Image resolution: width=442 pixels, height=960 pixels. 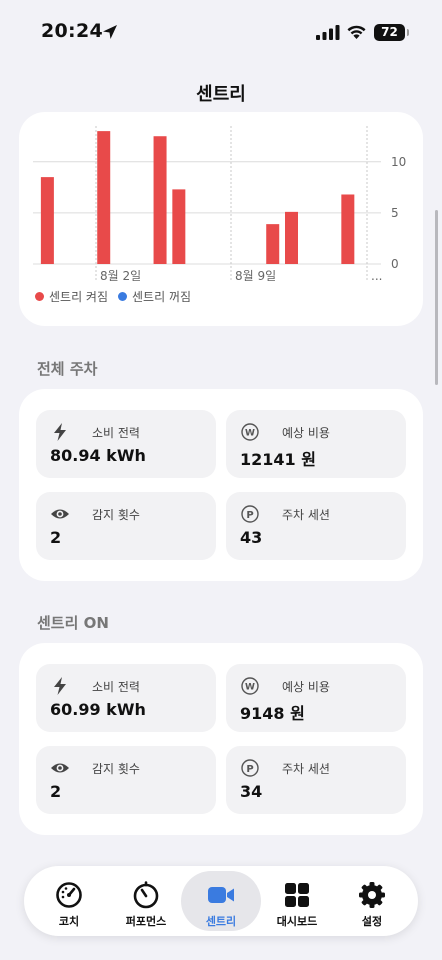 I want to click on status-time: 20:24, so click(x=72, y=31).